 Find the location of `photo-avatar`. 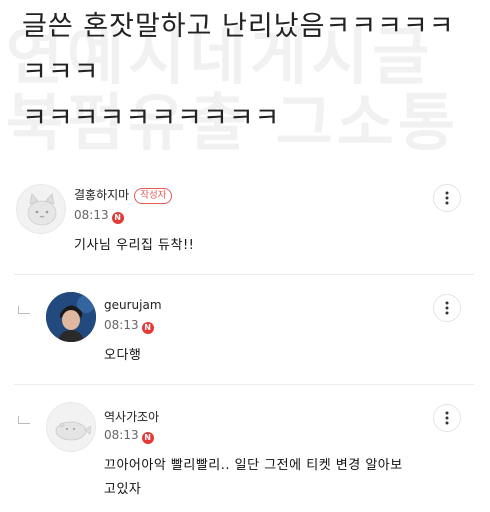

photo-avatar is located at coordinates (71, 317).